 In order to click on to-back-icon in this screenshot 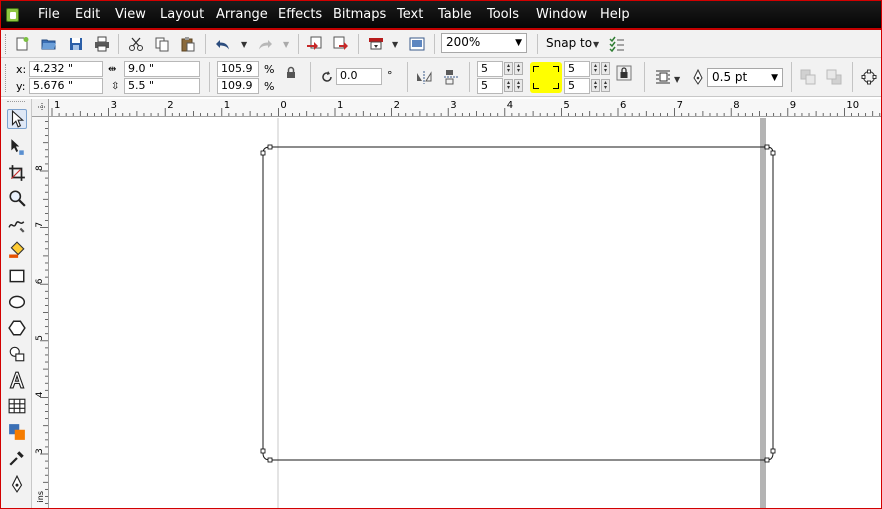, I will do `click(834, 77)`.